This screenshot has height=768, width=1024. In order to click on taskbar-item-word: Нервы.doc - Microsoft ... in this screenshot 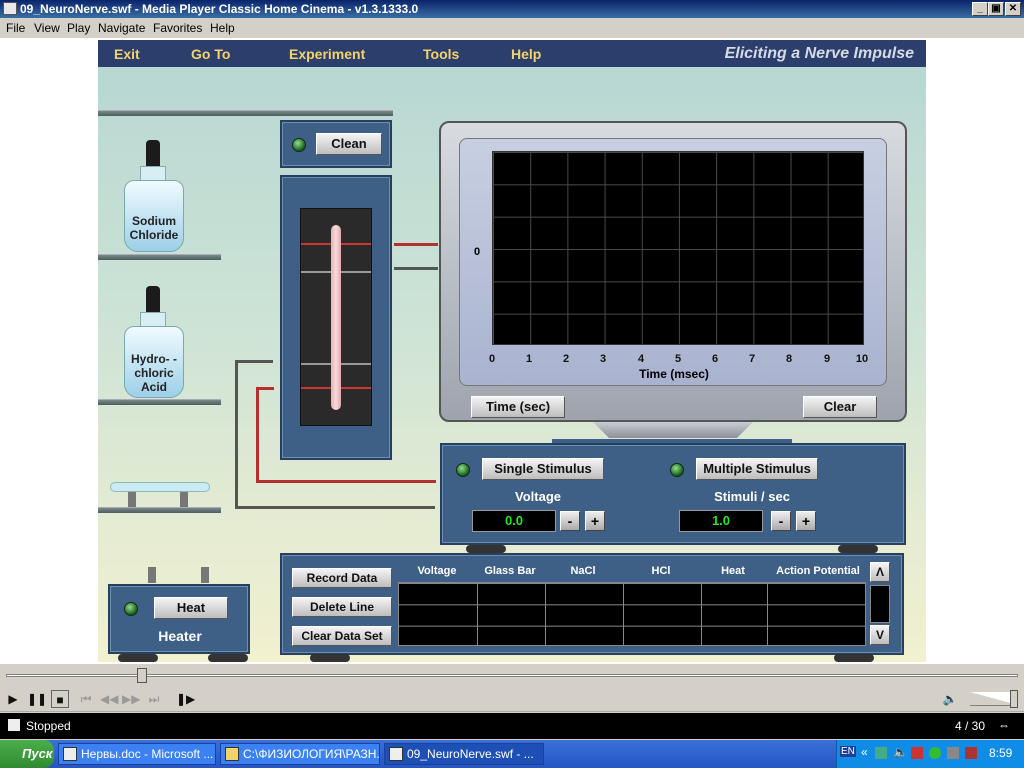, I will do `click(137, 754)`.